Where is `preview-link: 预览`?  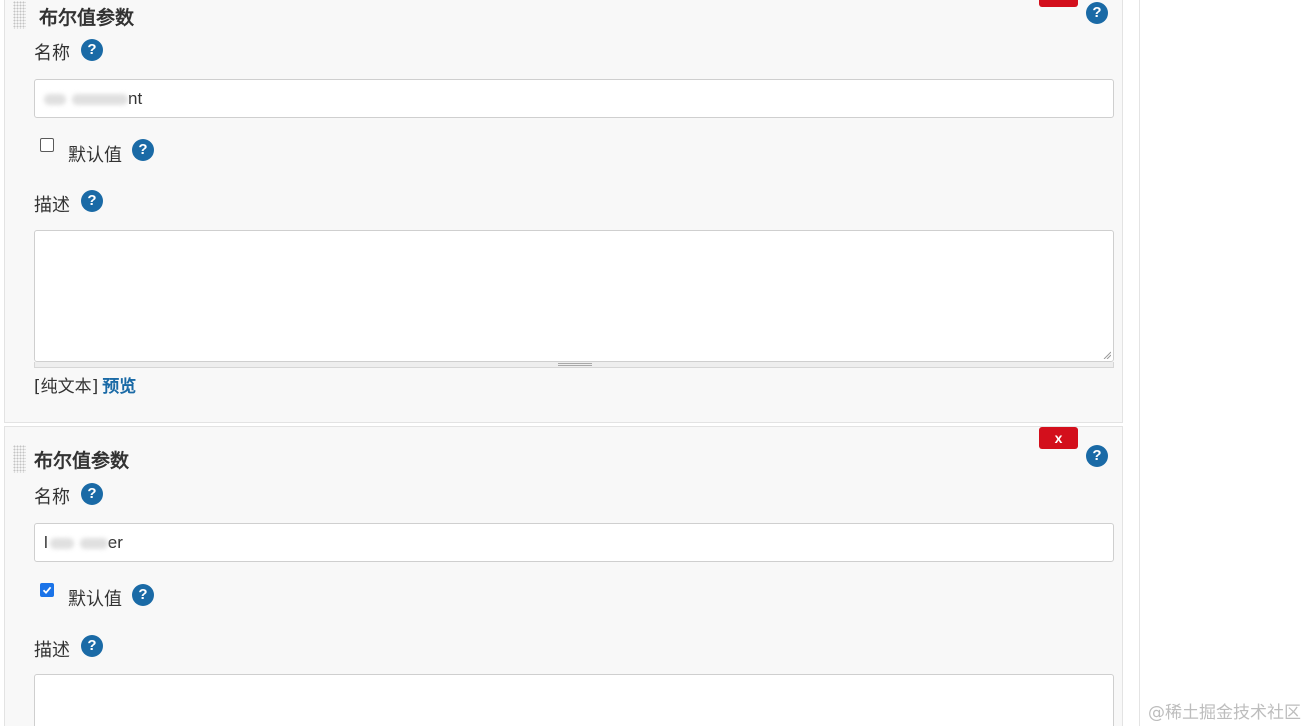
preview-link: 预览 is located at coordinates (119, 387).